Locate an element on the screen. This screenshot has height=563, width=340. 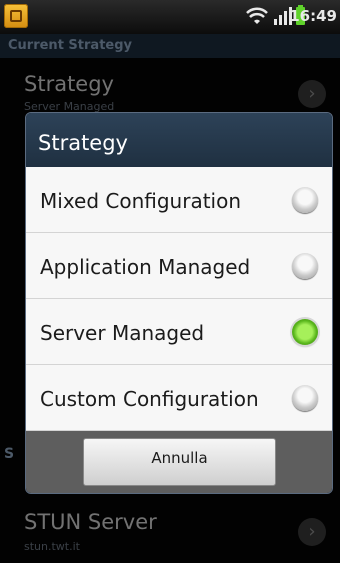
option-label: Custom Configuration is located at coordinates (149, 399).